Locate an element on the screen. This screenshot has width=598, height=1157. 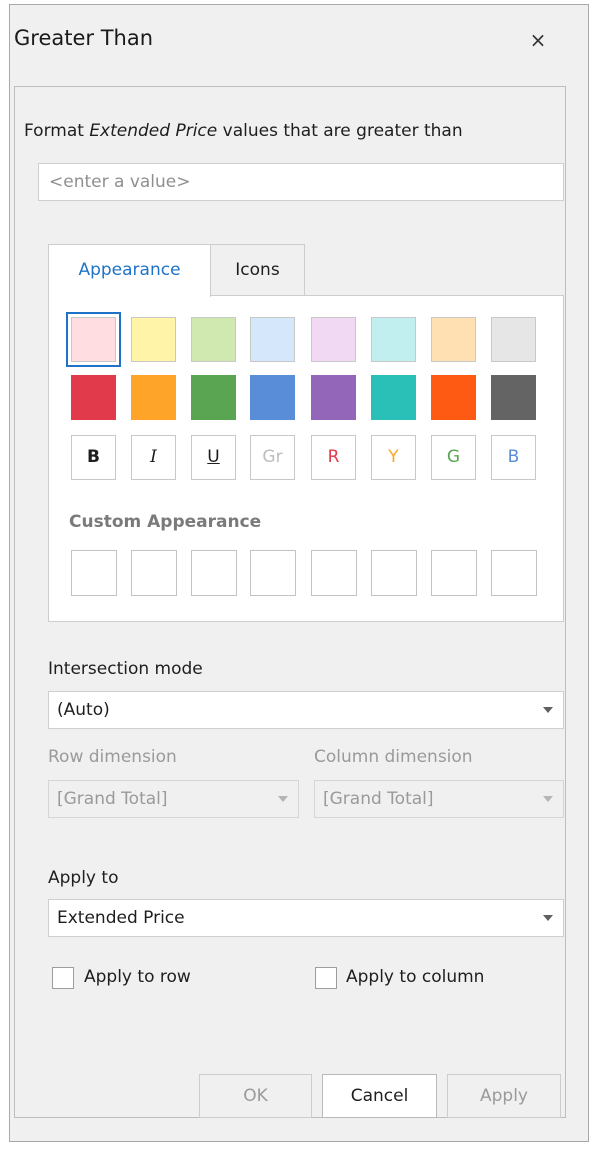
prompt-field-name: Extended Price is located at coordinates (153, 131).